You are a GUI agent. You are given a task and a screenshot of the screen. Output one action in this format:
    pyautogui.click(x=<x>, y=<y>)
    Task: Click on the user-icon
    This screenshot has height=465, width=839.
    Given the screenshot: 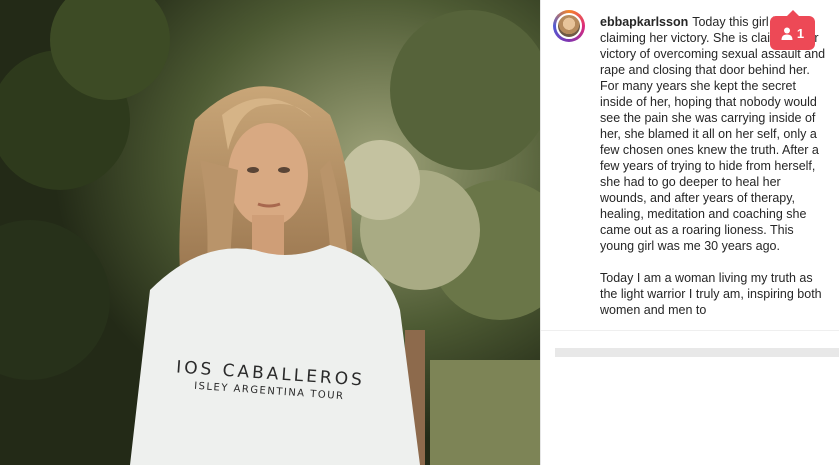 What is the action you would take?
    pyautogui.click(x=787, y=33)
    